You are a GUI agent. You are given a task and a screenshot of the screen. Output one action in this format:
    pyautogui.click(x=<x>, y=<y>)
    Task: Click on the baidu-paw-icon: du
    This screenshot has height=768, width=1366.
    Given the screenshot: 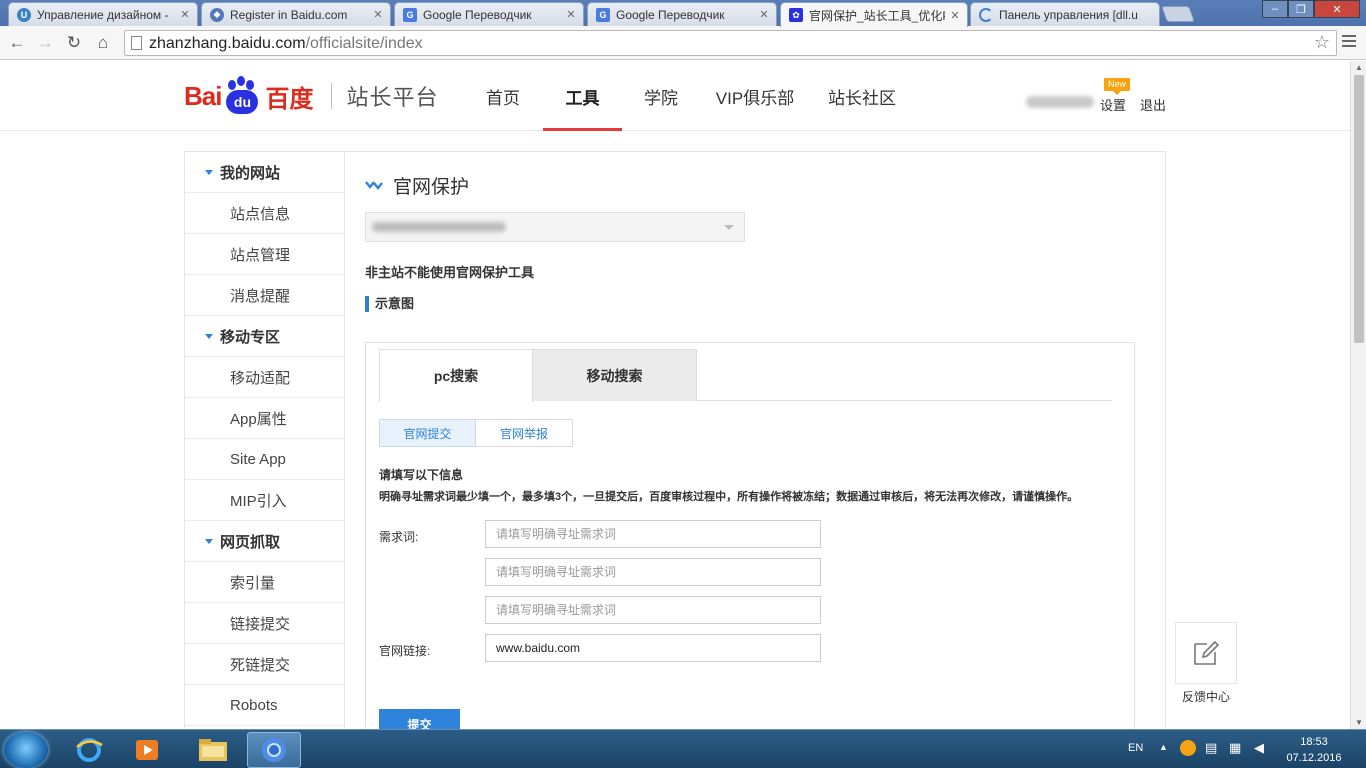 What is the action you would take?
    pyautogui.click(x=242, y=96)
    